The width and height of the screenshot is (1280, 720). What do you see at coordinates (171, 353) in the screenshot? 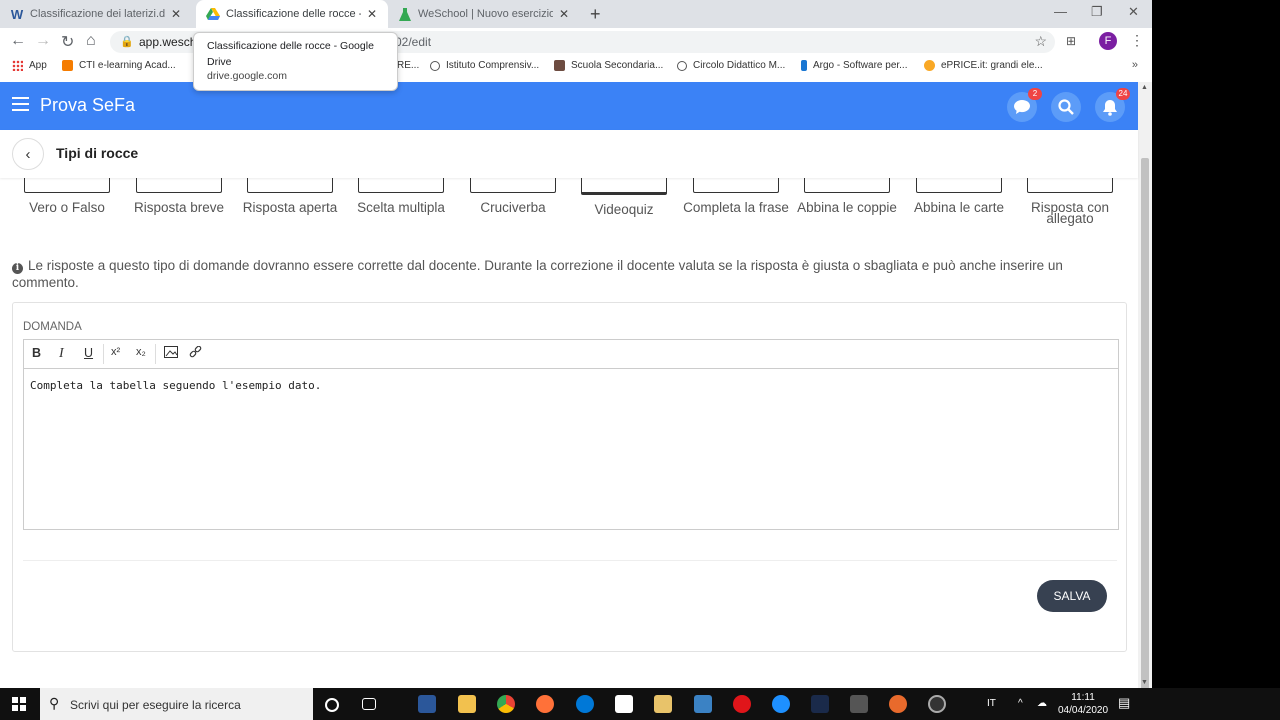
I see `image-button` at bounding box center [171, 353].